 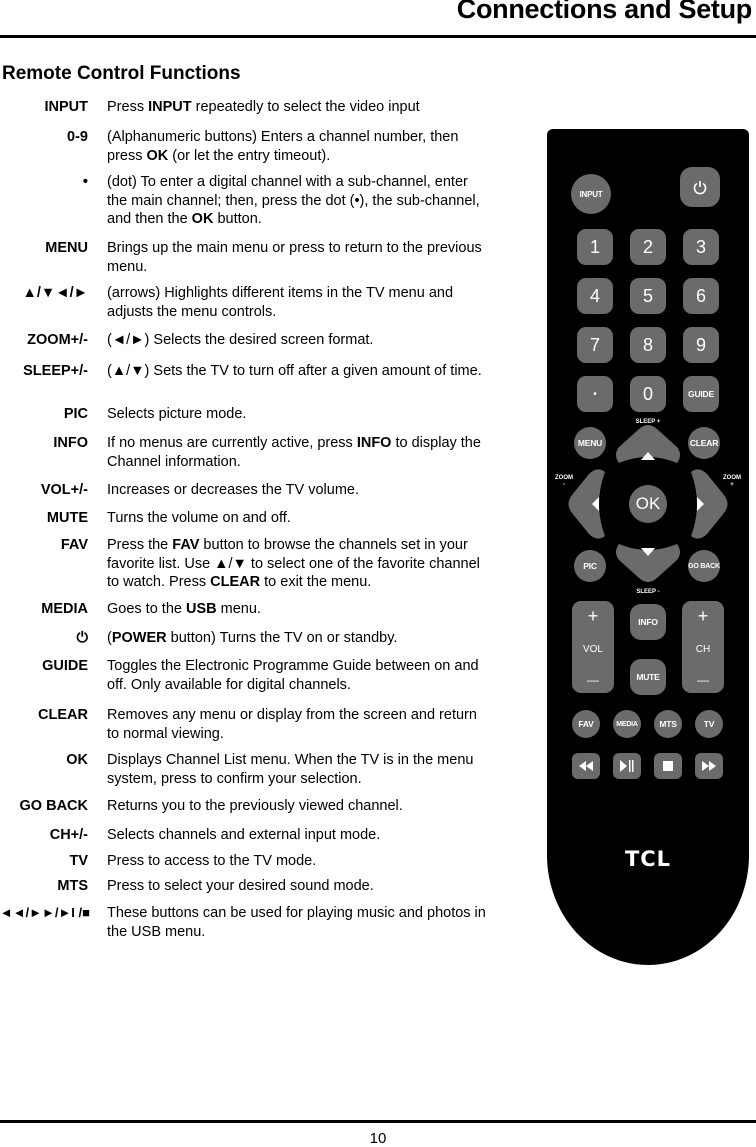 What do you see at coordinates (648, 622) in the screenshot?
I see `remote-info-button: INFO` at bounding box center [648, 622].